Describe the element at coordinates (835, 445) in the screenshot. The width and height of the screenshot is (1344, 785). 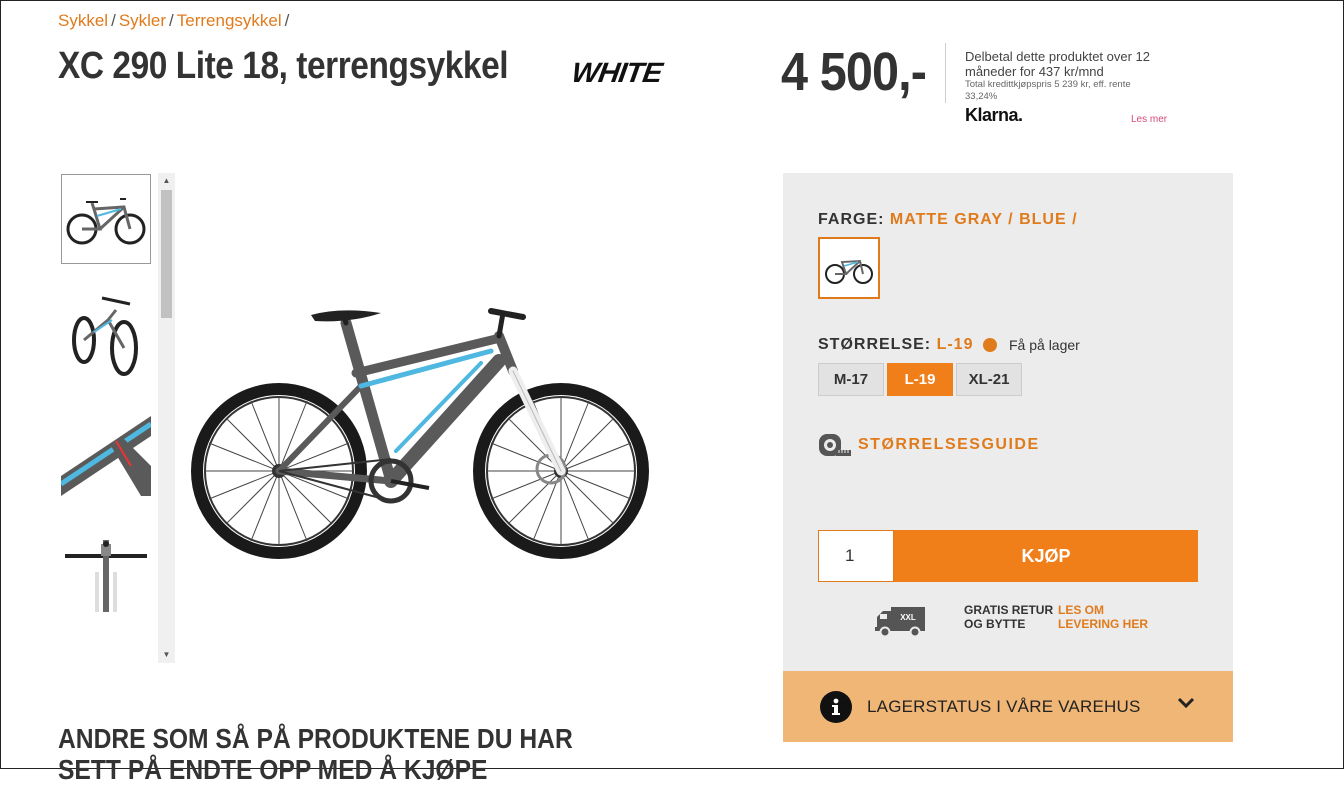
I see `measuring-tape-icon` at that location.